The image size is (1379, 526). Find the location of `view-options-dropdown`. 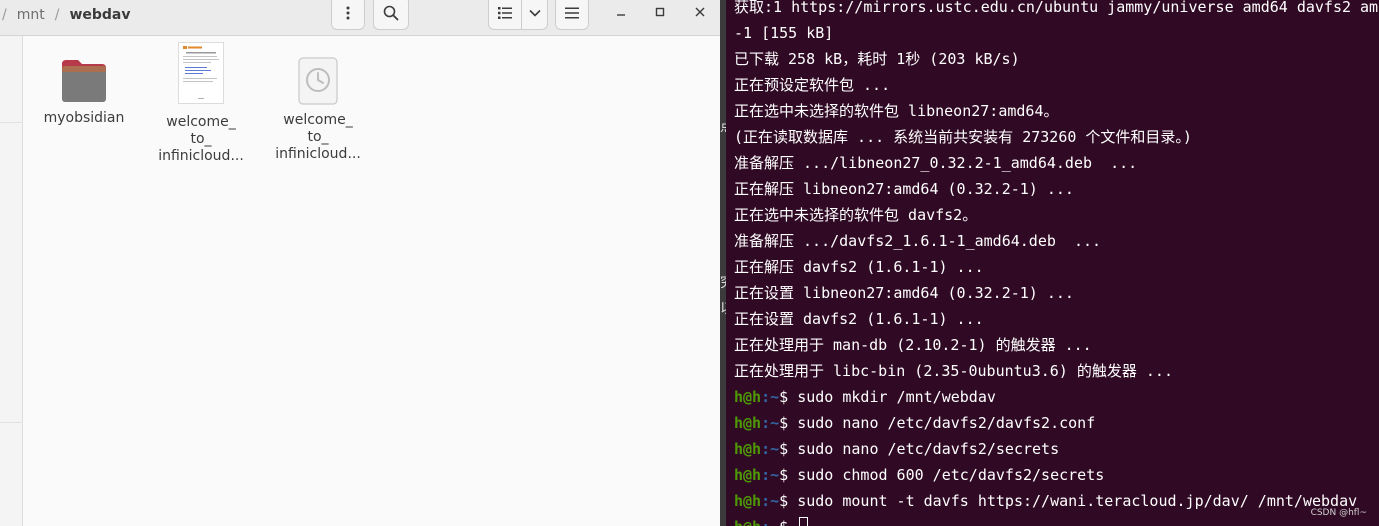

view-options-dropdown is located at coordinates (534, 15).